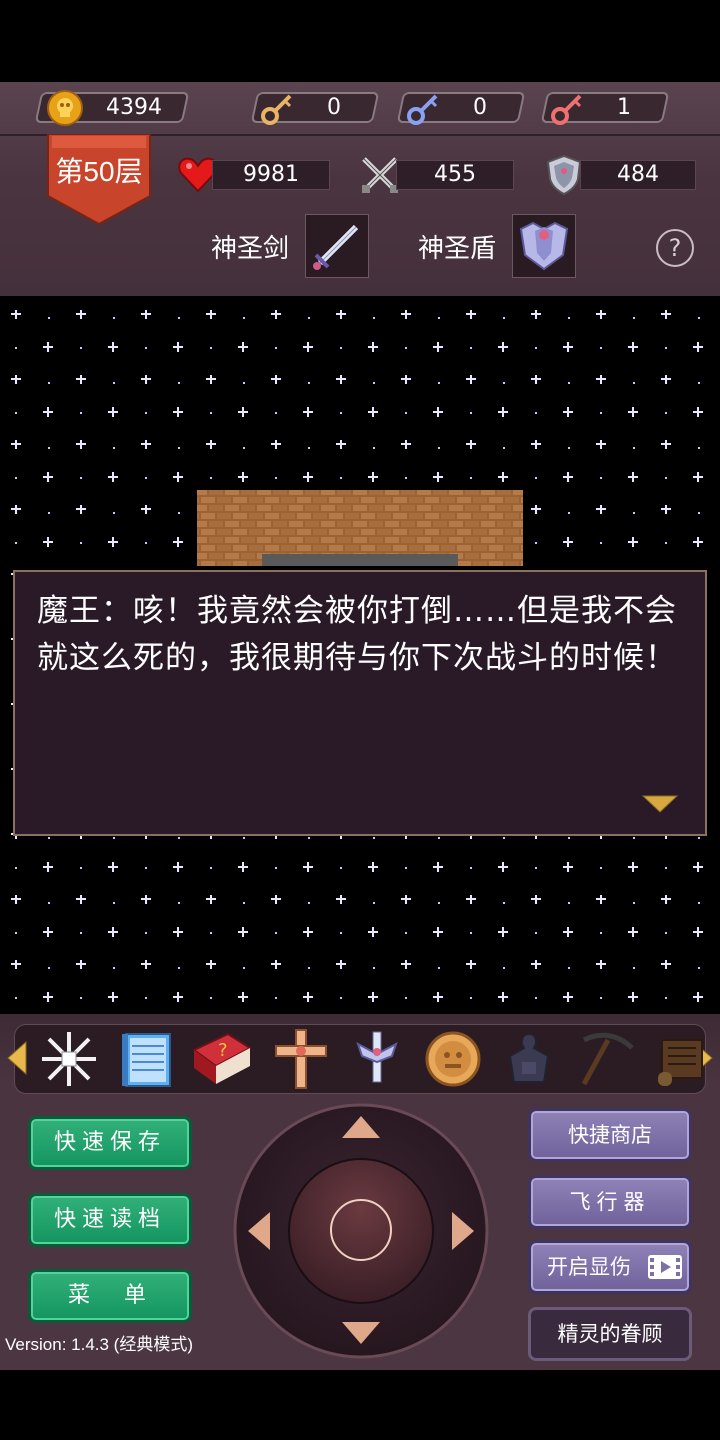  What do you see at coordinates (589, 1267) in the screenshot?
I see `show-damage-label: 开启显伤` at bounding box center [589, 1267].